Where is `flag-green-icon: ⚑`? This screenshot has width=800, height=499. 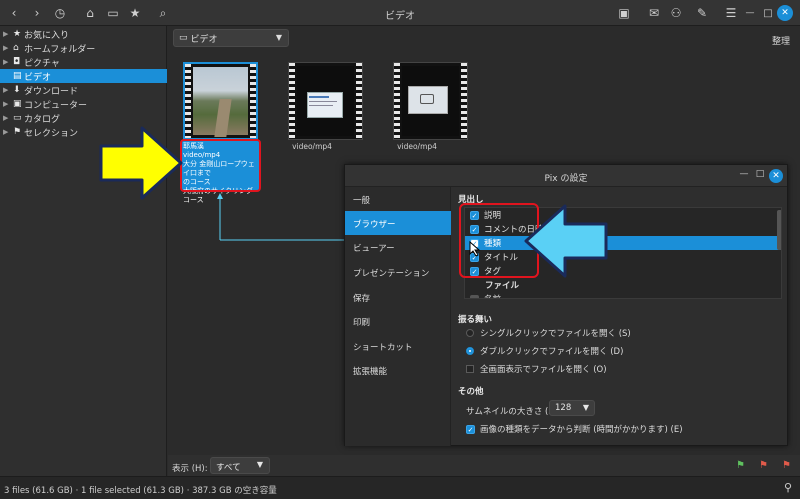
flag-green-icon: ⚑ is located at coordinates (740, 465).